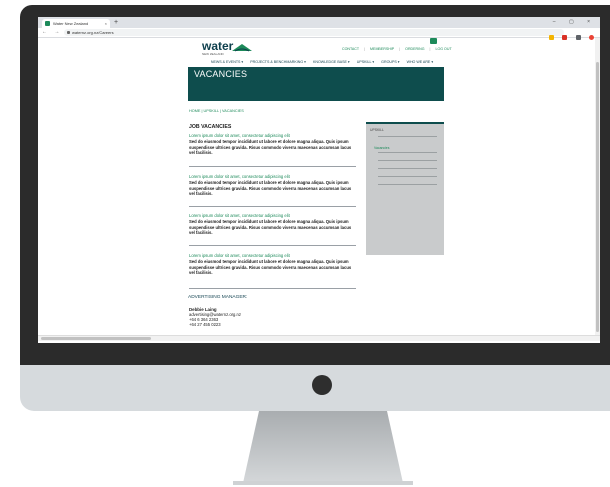 Image resolution: width=610 pixels, height=487 pixels. I want to click on login-badge, so click(433, 41).